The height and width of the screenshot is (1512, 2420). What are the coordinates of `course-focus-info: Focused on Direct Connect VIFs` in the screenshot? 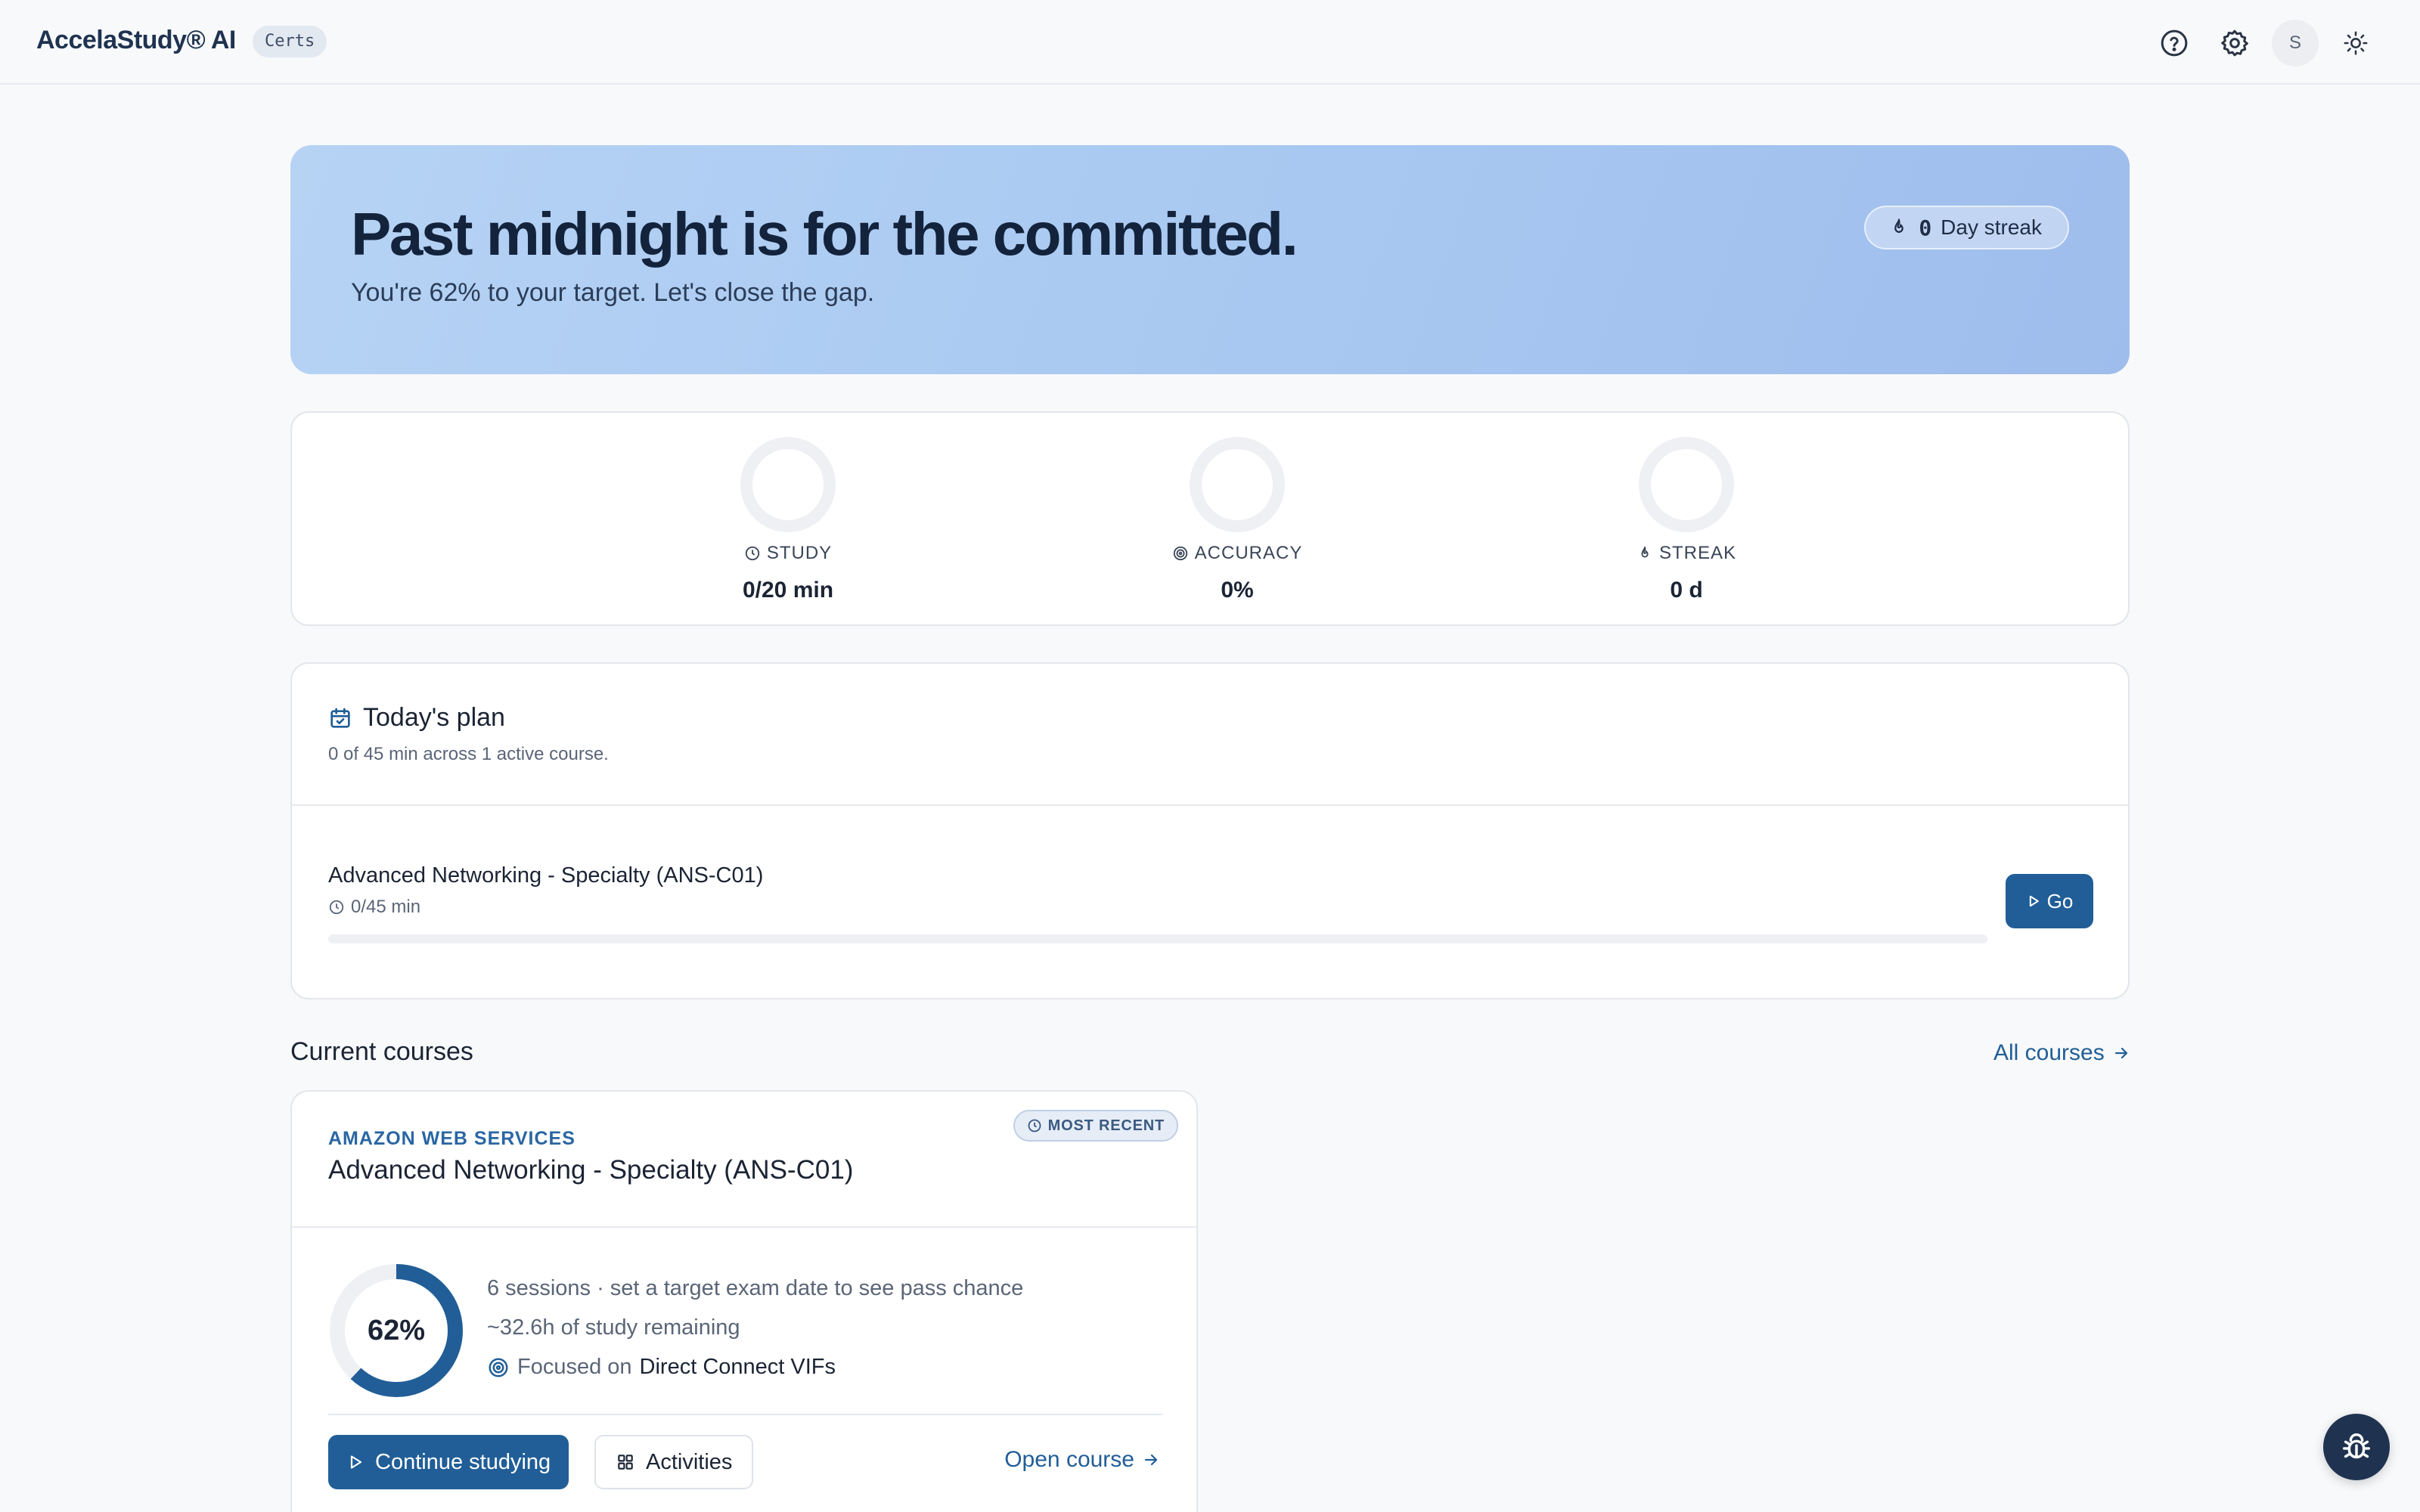 It's located at (661, 1367).